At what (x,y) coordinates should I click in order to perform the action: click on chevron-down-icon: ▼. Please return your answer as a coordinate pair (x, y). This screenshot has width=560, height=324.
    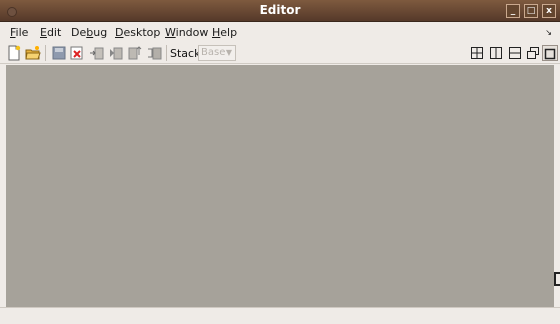
    Looking at the image, I should click on (228, 52).